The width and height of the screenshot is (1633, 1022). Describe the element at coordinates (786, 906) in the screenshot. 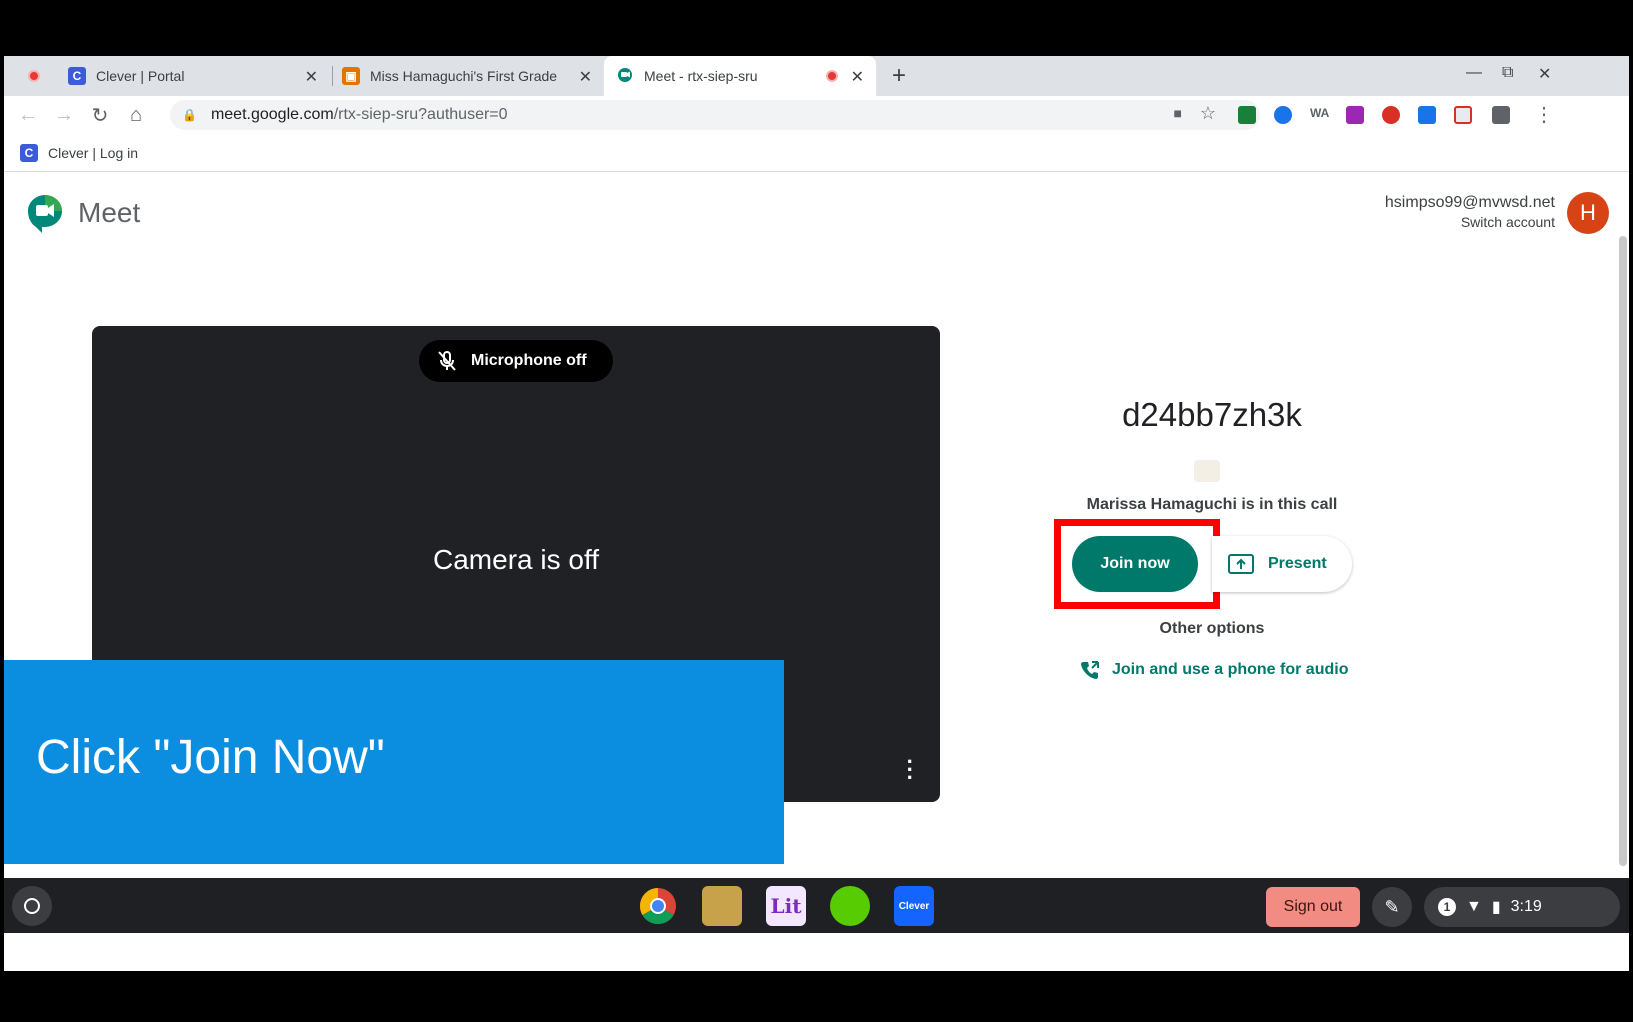

I see `lit-app-icon: Lit` at that location.